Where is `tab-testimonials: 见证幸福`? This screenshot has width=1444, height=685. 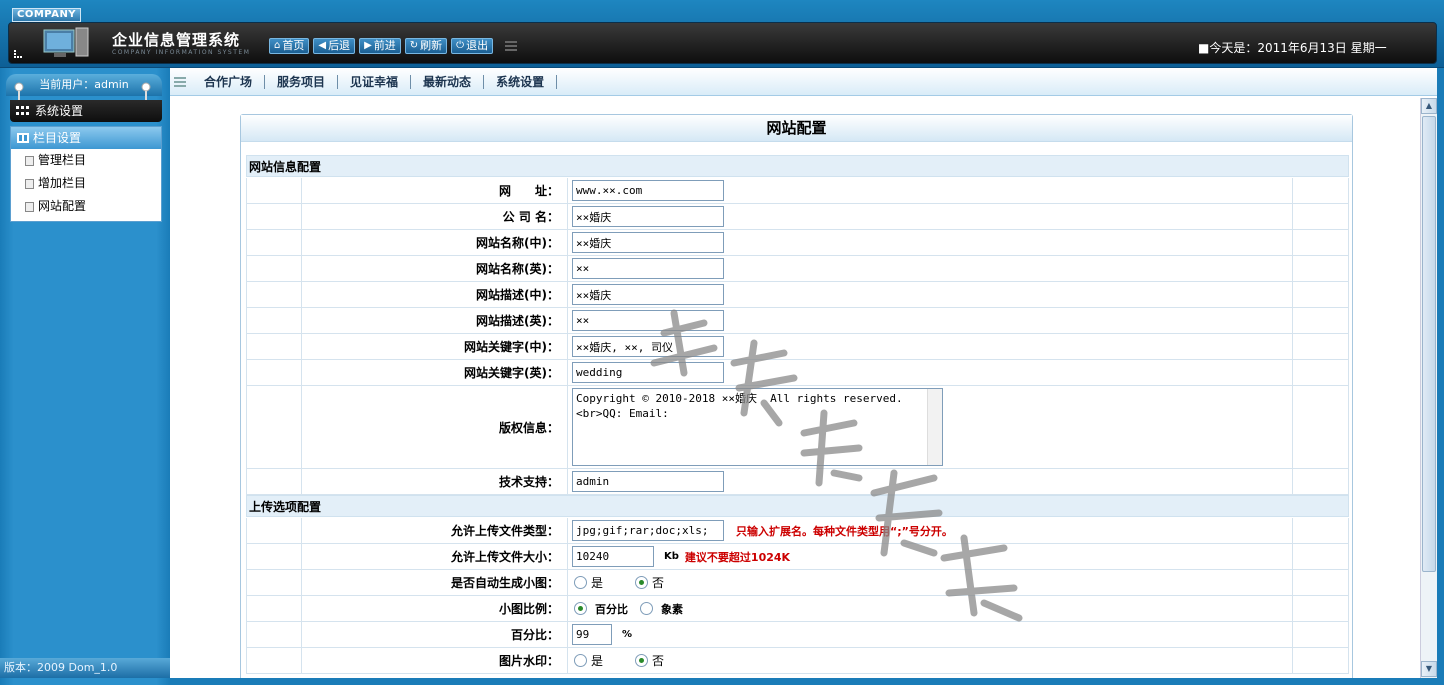
tab-testimonials: 见证幸福 is located at coordinates (375, 82).